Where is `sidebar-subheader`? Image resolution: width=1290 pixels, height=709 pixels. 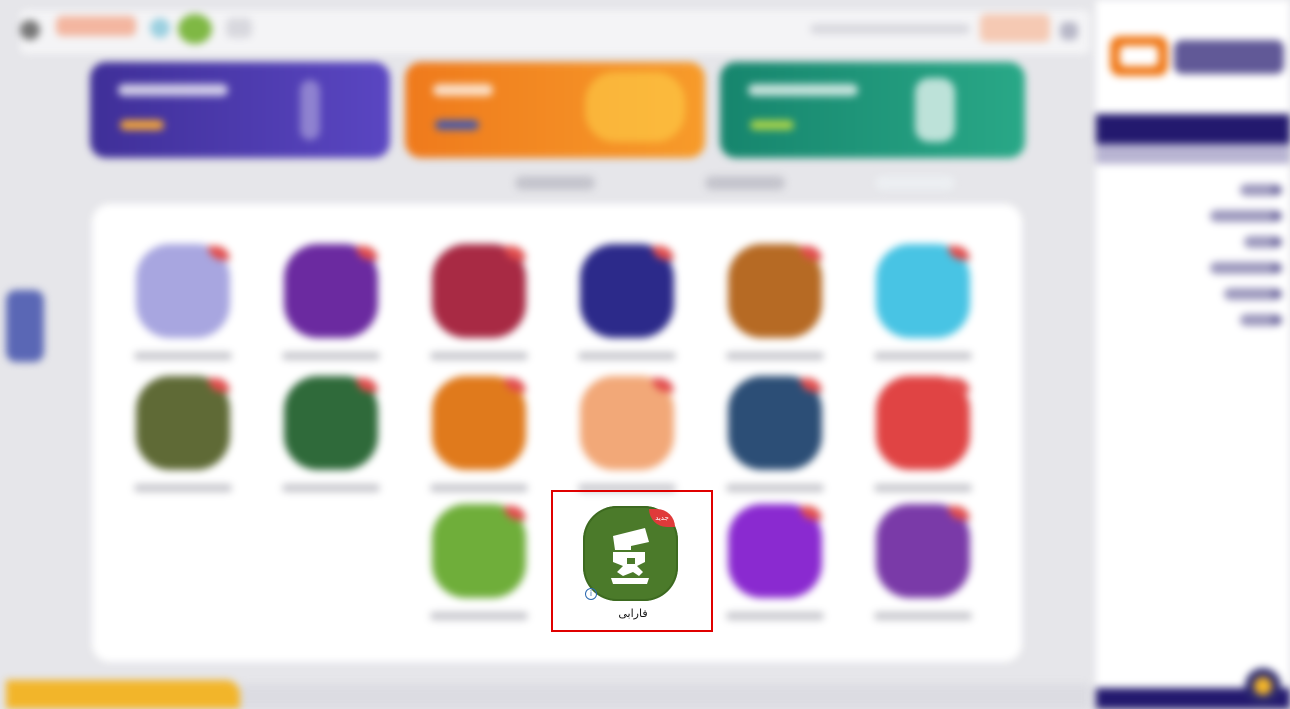 sidebar-subheader is located at coordinates (1193, 154).